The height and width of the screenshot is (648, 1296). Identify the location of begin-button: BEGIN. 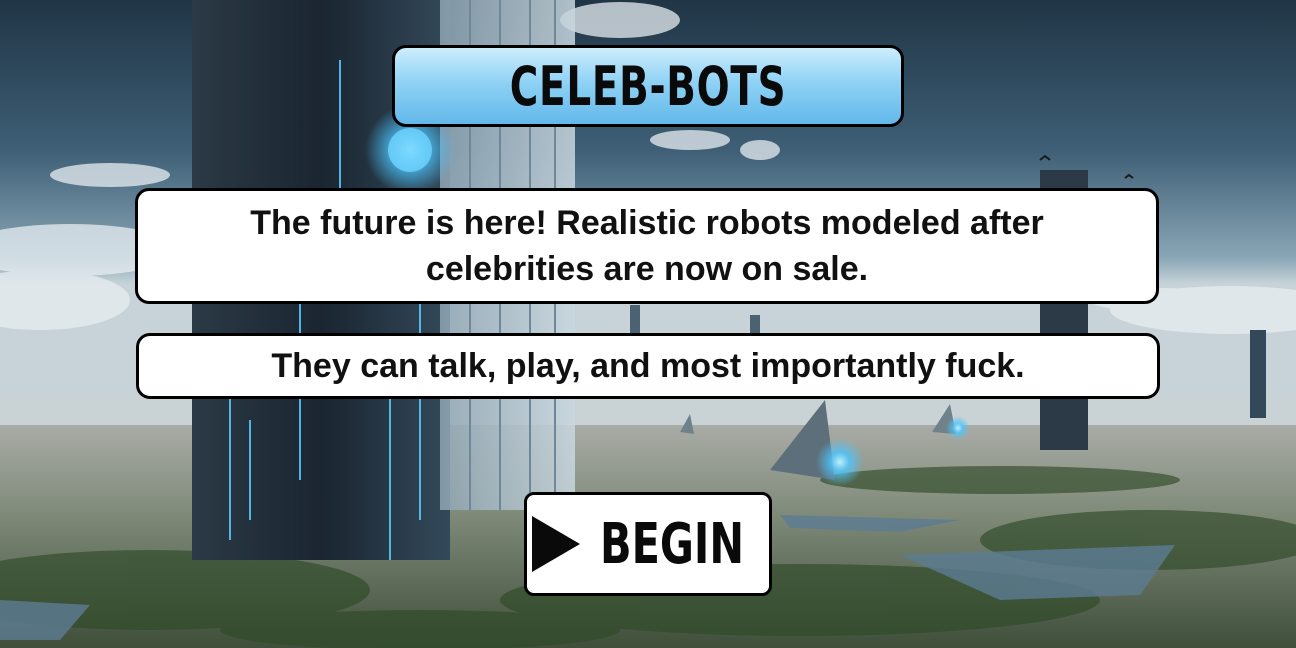
(648, 544).